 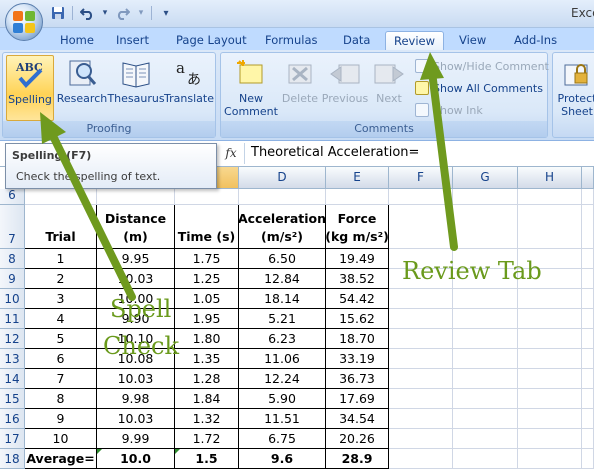 I want to click on table-cell-accel: 6.50, so click(x=282, y=259).